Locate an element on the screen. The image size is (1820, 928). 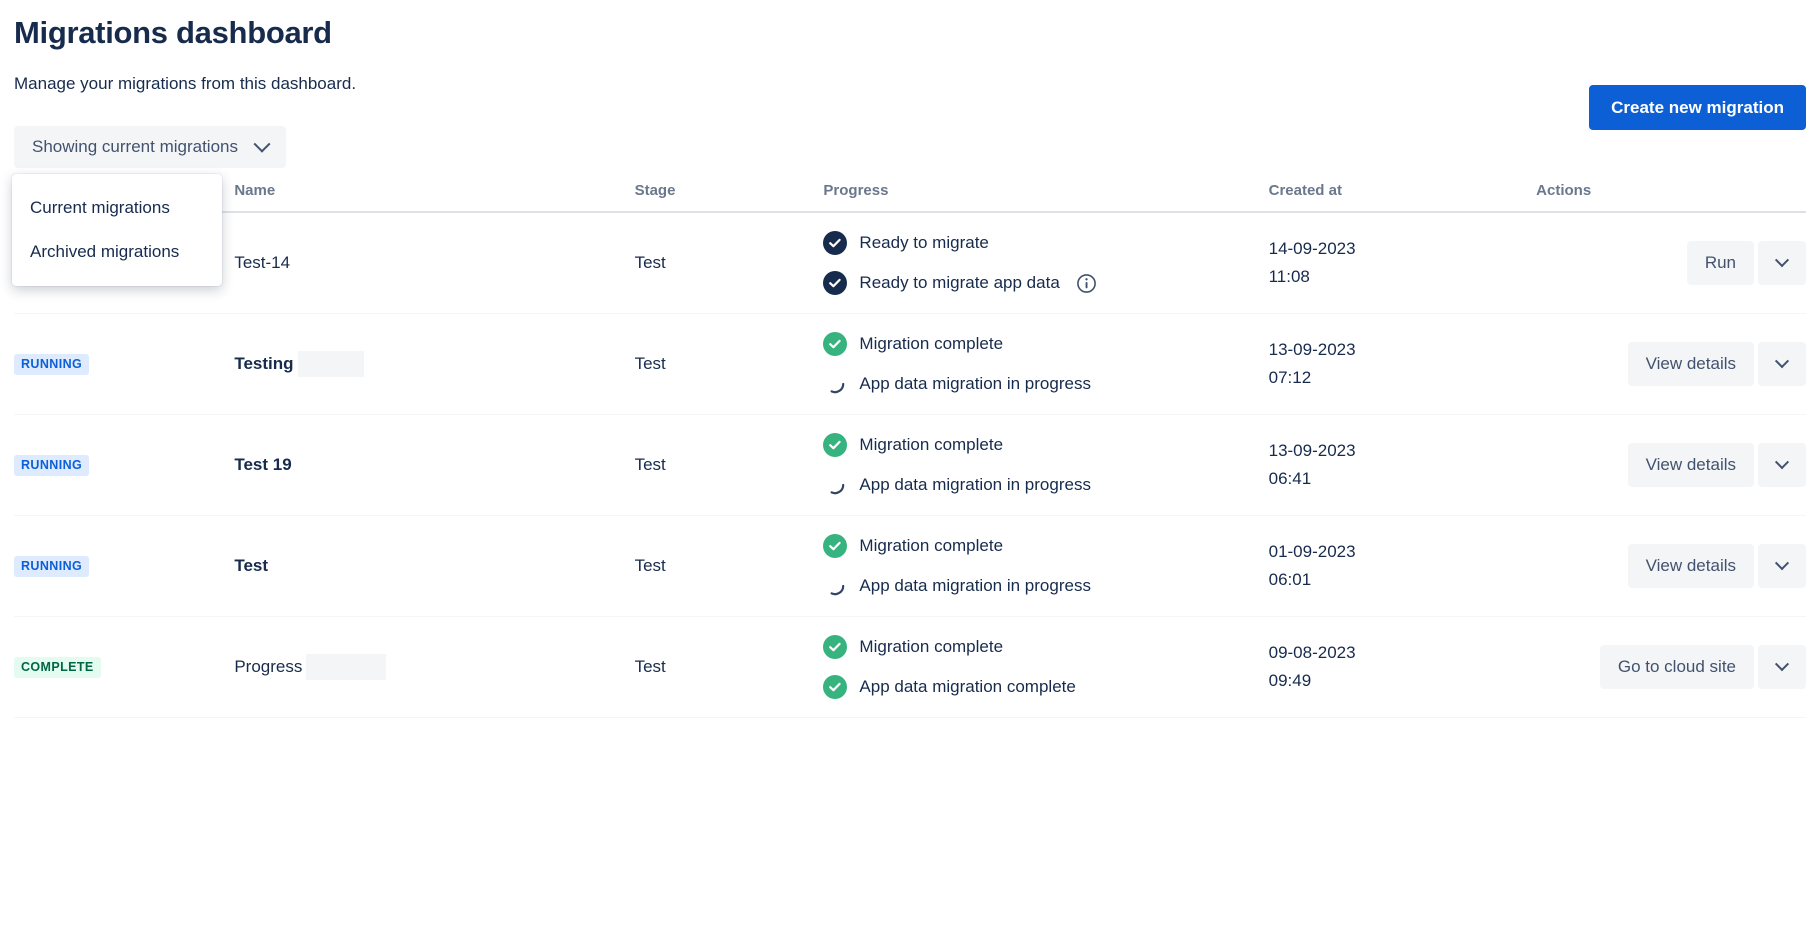
progress-step-label: Ready to migrate is located at coordinates (924, 242).